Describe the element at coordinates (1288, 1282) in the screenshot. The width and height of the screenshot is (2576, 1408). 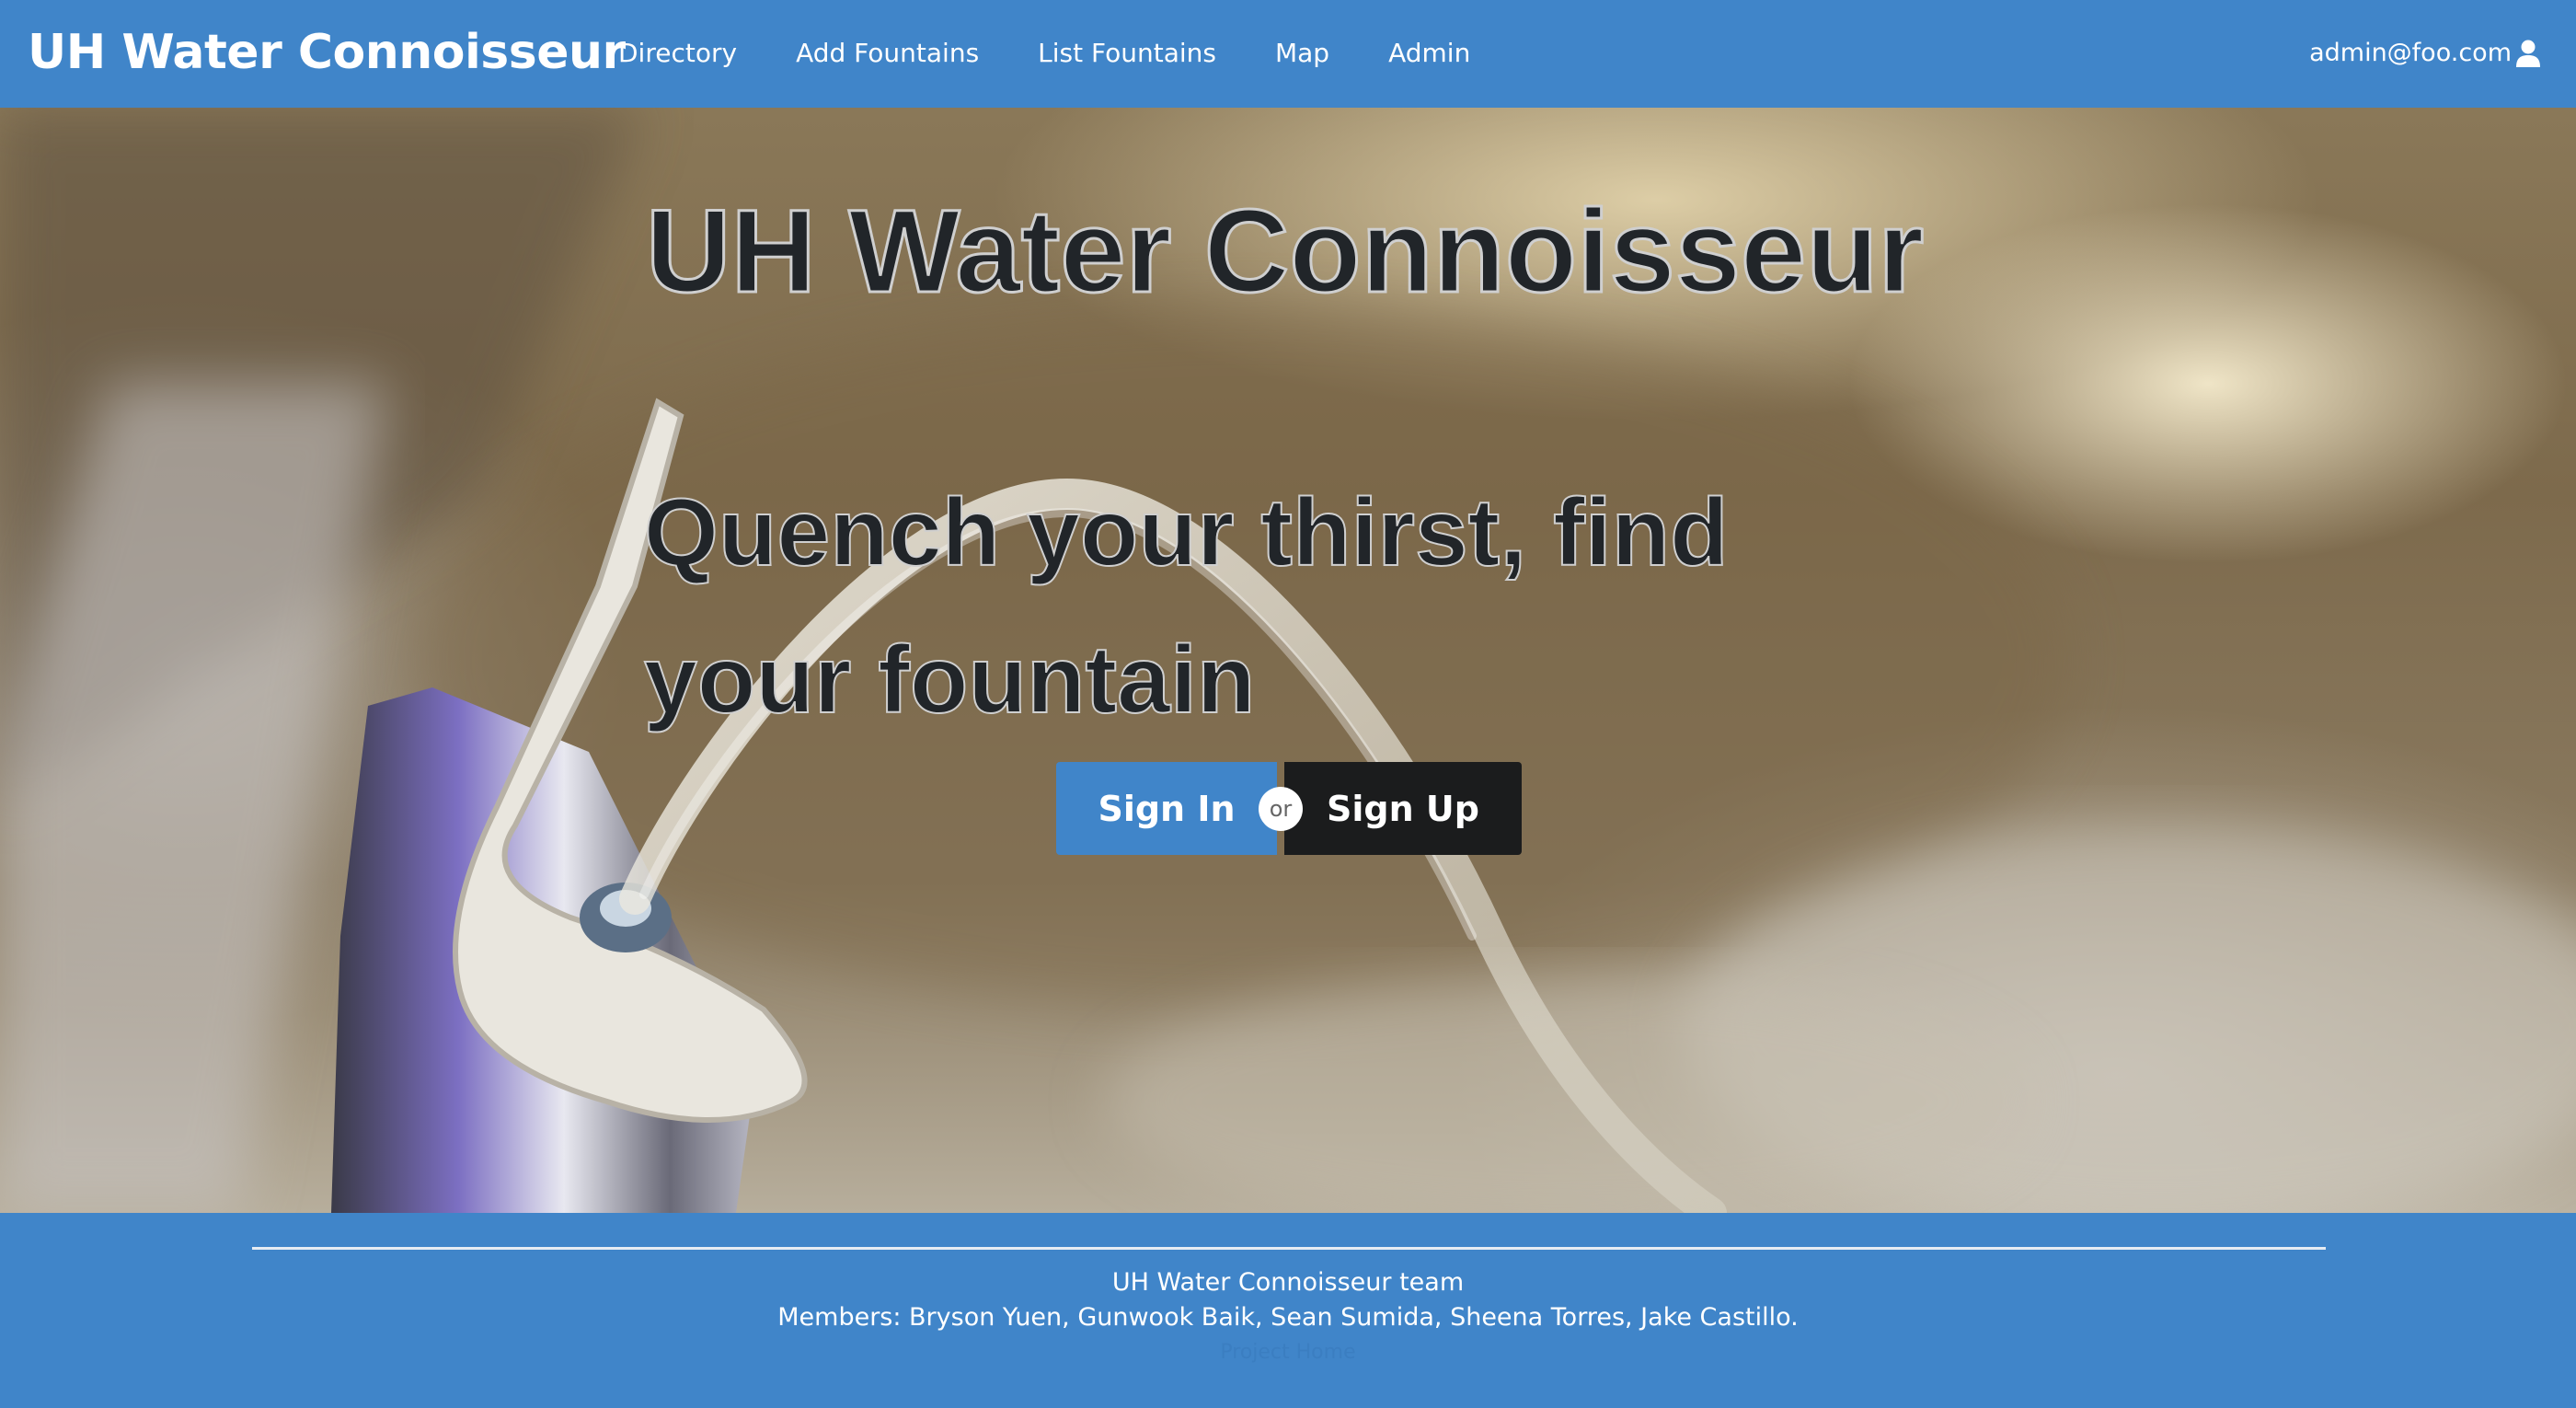
I see `footer-team: UH Water Connoisseur team` at that location.